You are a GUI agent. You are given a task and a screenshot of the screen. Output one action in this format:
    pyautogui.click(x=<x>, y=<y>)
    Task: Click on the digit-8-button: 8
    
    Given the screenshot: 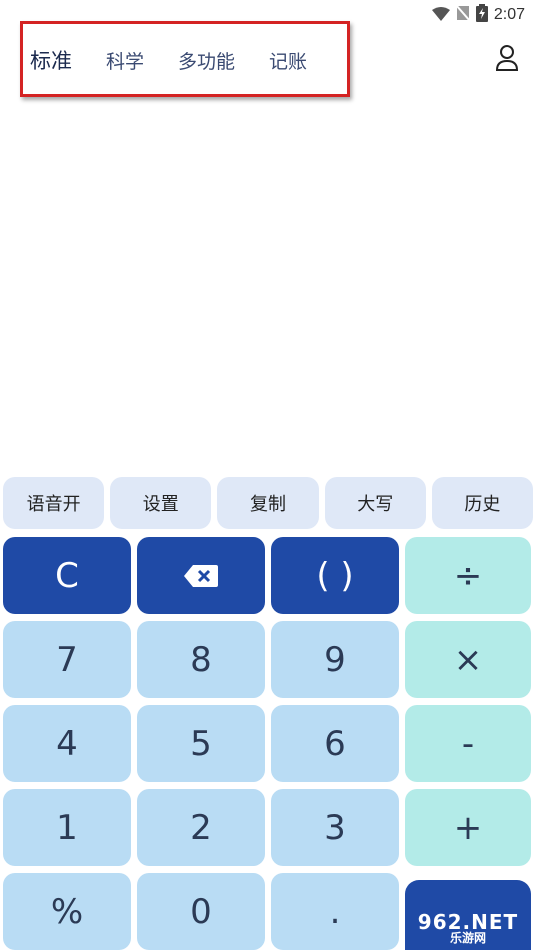 What is the action you would take?
    pyautogui.click(x=201, y=659)
    